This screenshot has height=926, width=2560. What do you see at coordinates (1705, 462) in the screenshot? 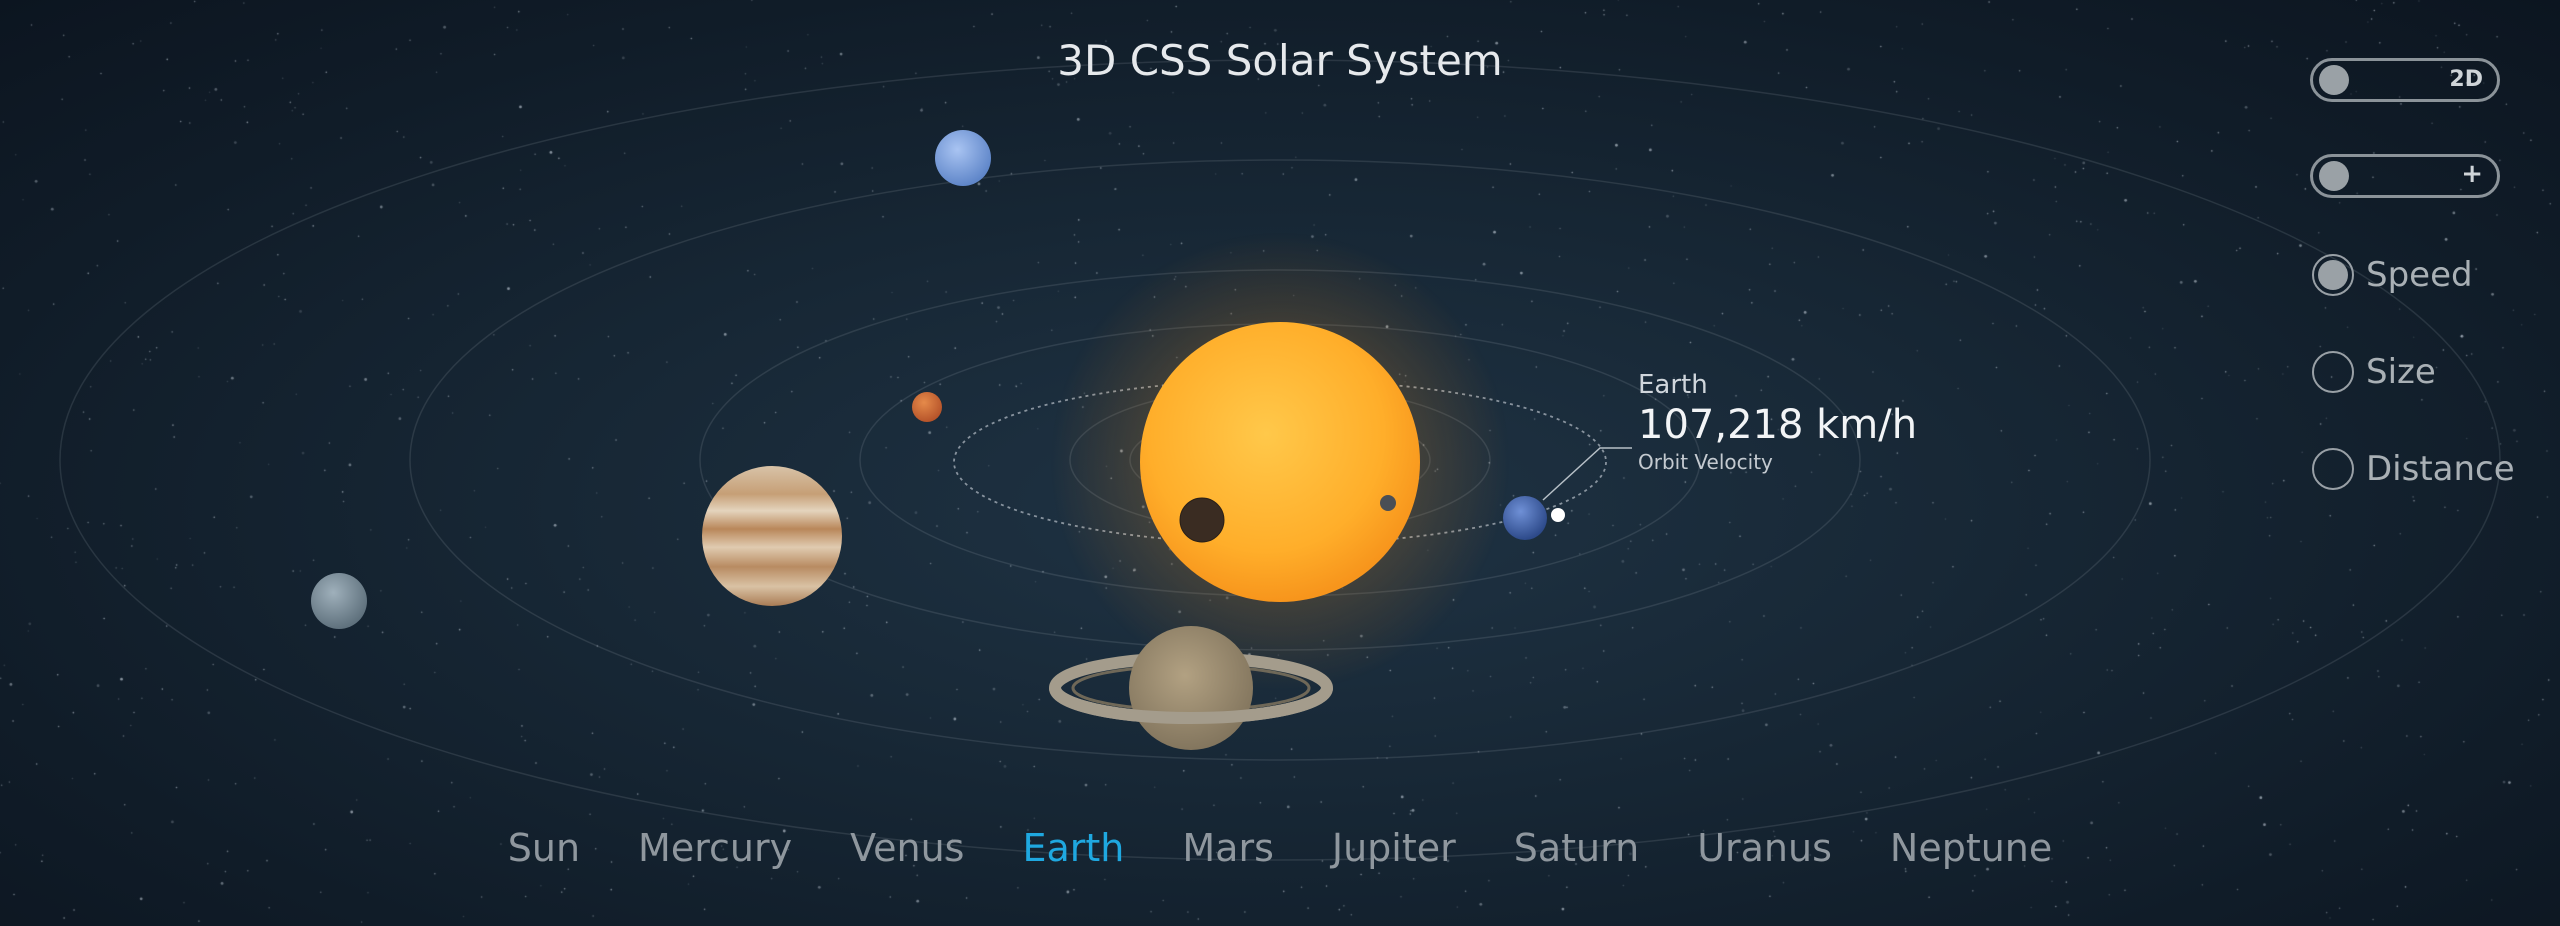
I see `readout-label: Orbit Velocity` at bounding box center [1705, 462].